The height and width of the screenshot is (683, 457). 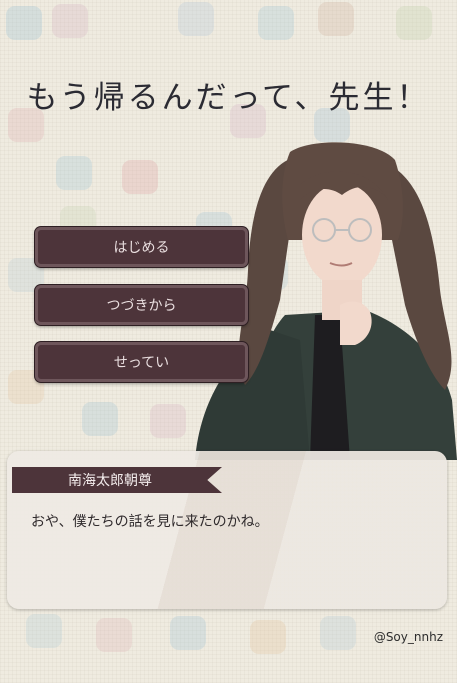 I want to click on continue-button-label: つづきから, so click(x=141, y=306).